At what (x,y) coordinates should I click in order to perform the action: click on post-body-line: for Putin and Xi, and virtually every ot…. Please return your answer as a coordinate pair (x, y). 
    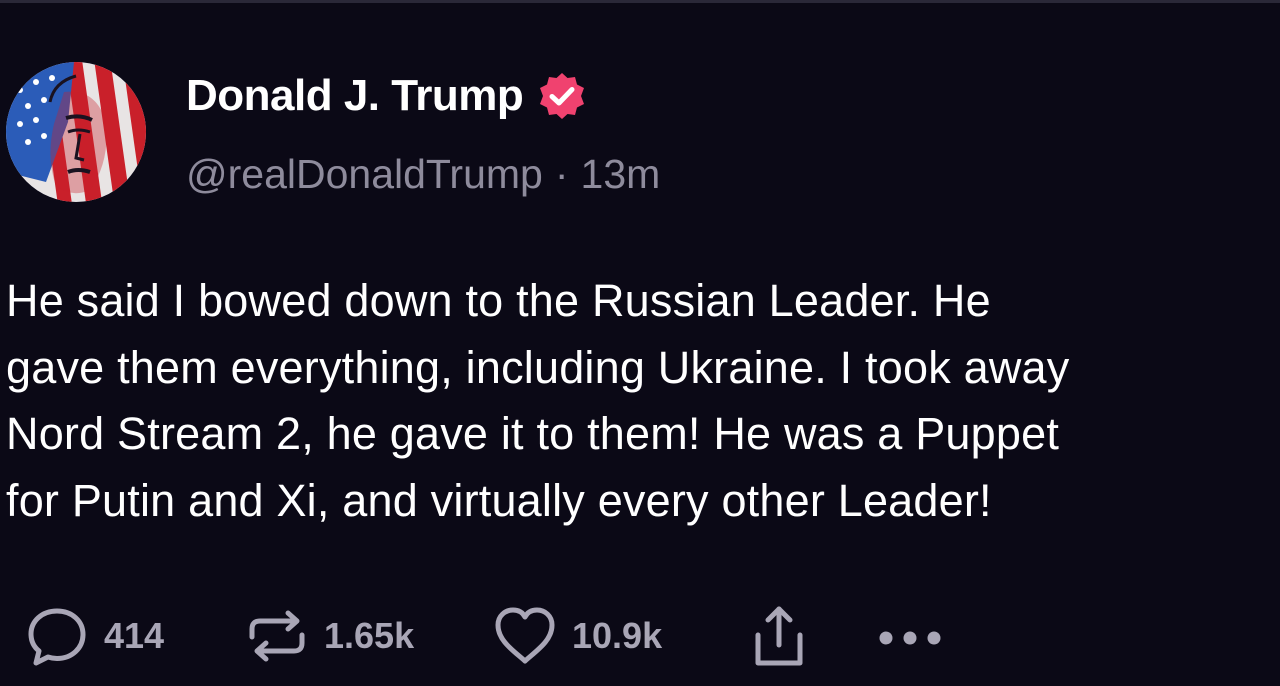
    Looking at the image, I should click on (499, 500).